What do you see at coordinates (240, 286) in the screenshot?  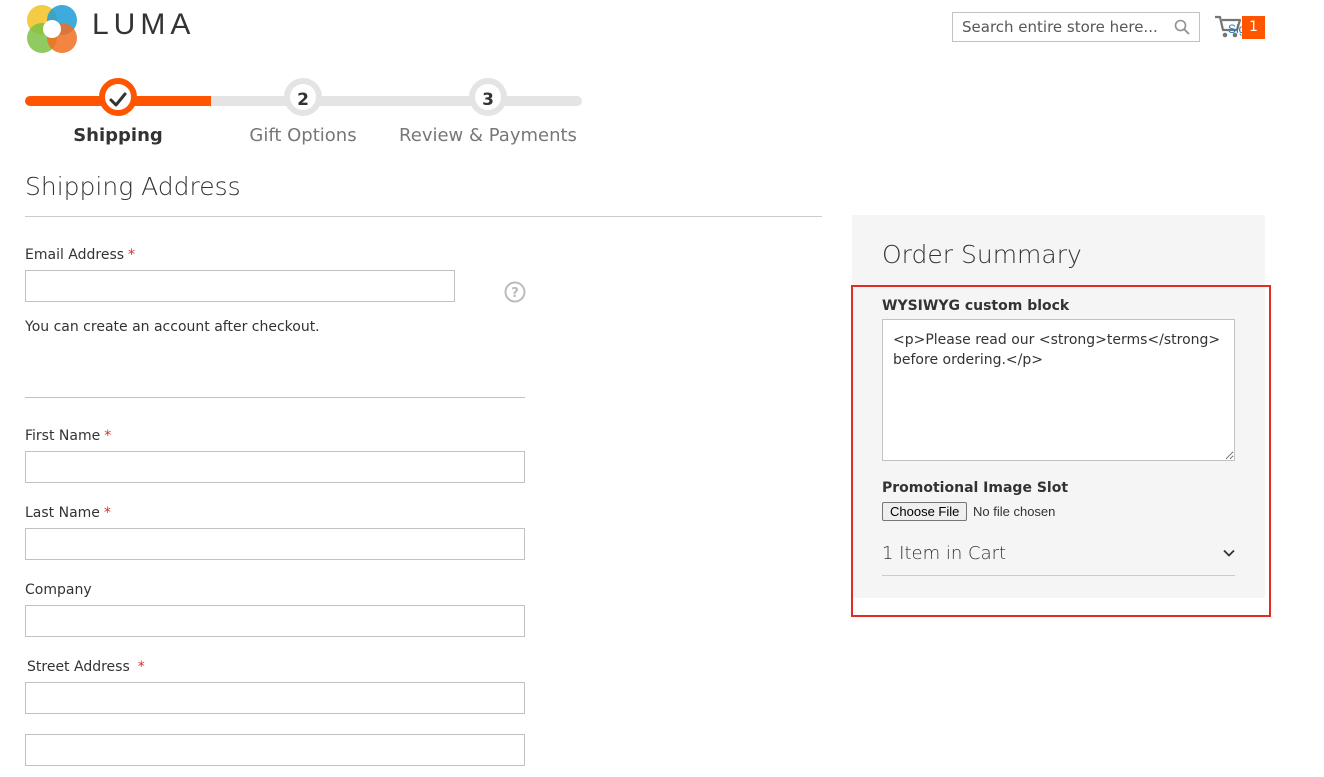 I see `email-field` at bounding box center [240, 286].